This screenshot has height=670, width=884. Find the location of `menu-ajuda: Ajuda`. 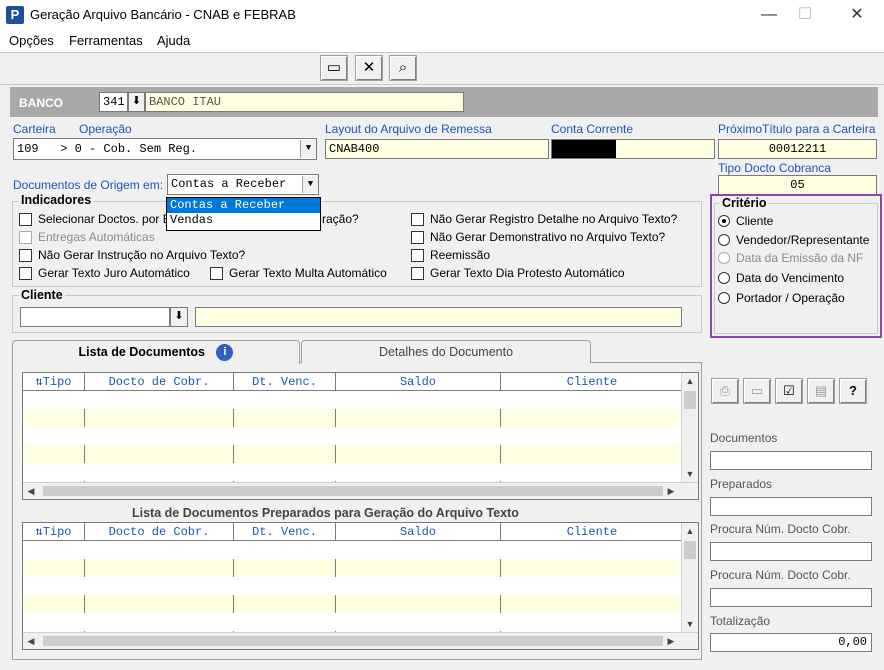

menu-ajuda: Ajuda is located at coordinates (173, 40).